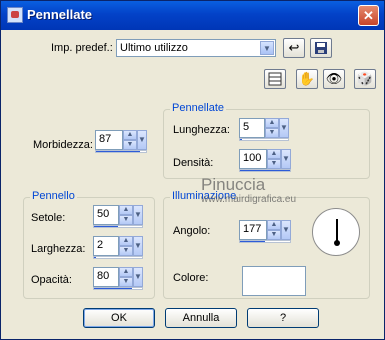 This screenshot has width=385, height=340. I want to click on light-color-swatch, so click(274, 281).